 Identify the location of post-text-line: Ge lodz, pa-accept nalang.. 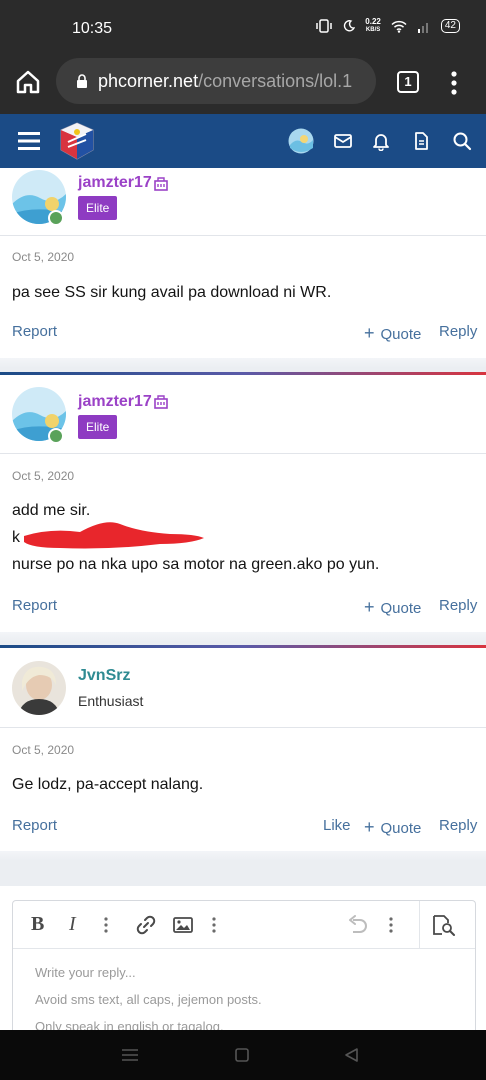
(108, 784).